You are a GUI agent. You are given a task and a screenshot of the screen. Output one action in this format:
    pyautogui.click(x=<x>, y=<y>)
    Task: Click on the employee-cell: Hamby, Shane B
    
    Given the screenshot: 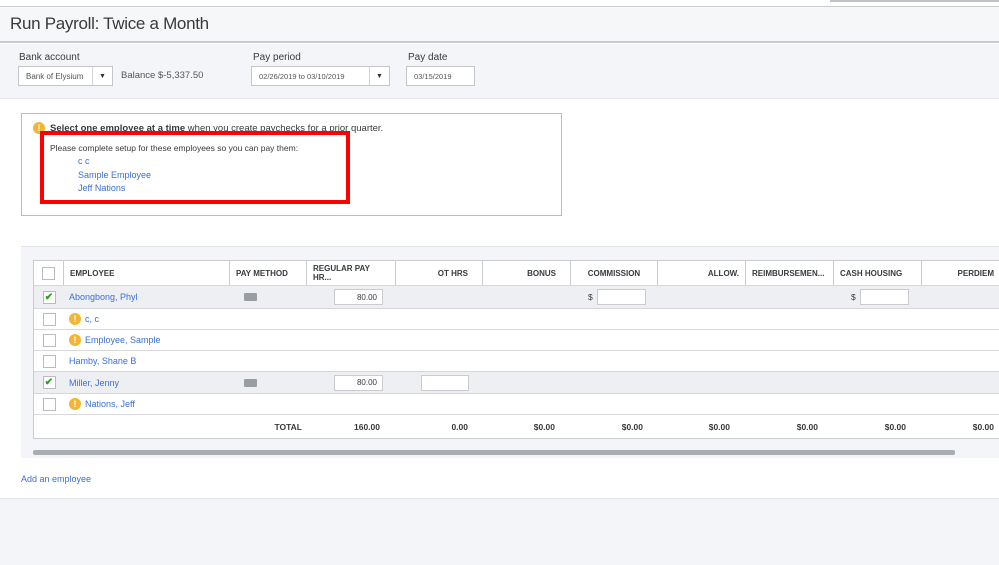 What is the action you would take?
    pyautogui.click(x=149, y=361)
    